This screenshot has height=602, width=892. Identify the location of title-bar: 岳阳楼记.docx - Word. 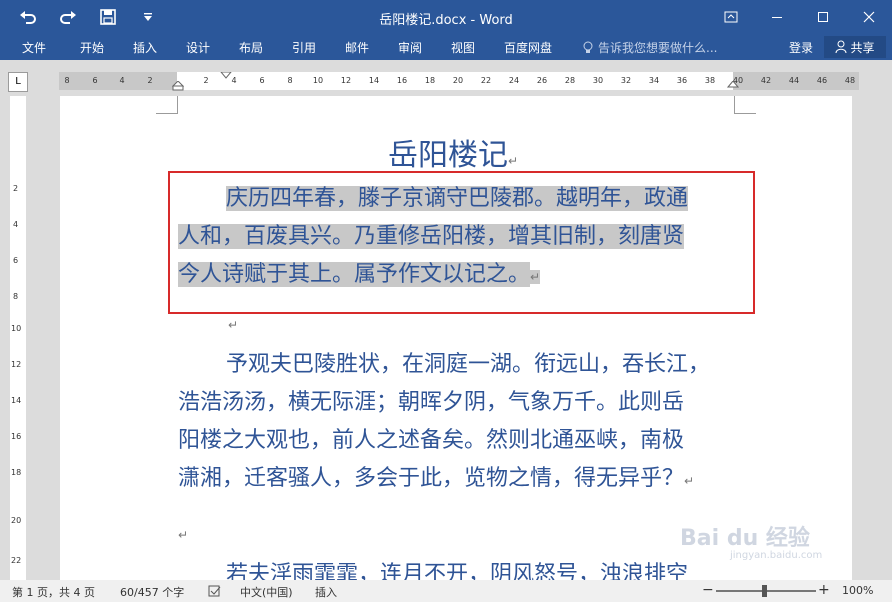
(446, 17).